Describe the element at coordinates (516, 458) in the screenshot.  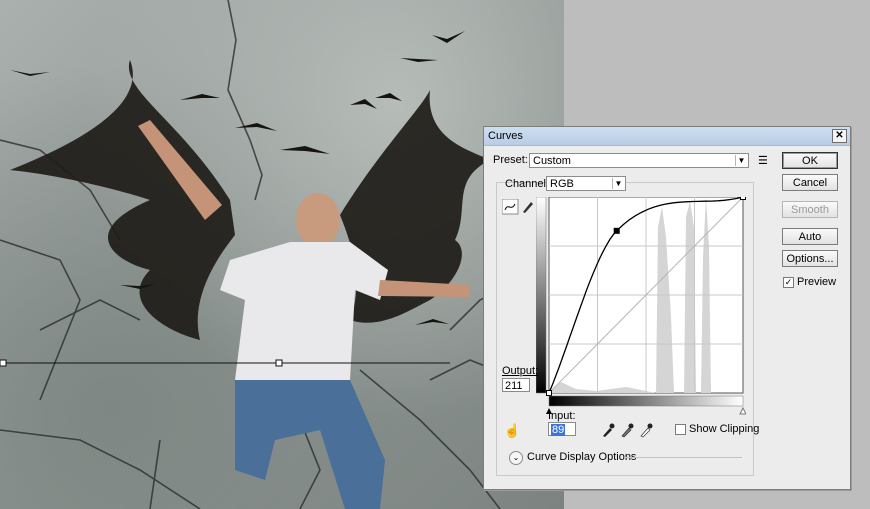
I see `expand-chevron-icon: ⌄` at that location.